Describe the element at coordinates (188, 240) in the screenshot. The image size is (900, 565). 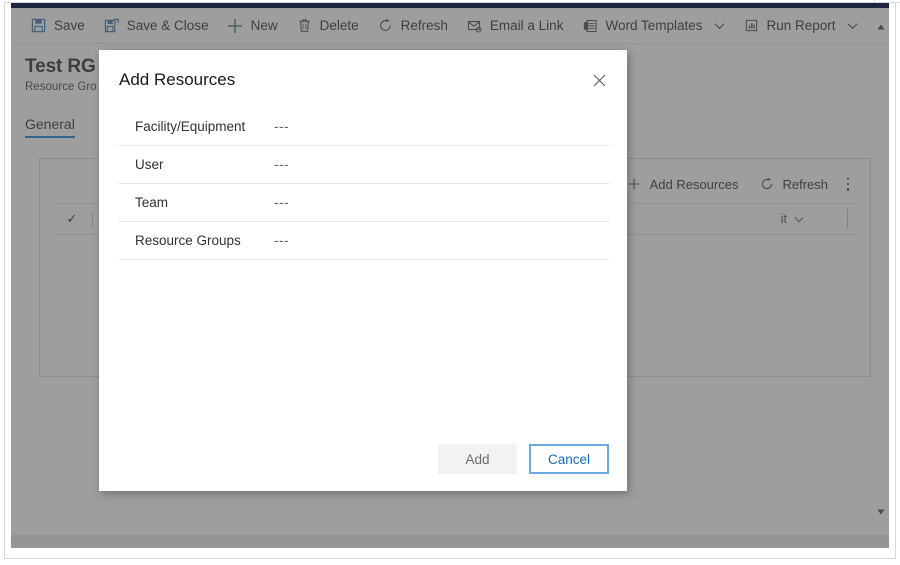
I see `field-label-resource-groups: Resource Groups` at that location.